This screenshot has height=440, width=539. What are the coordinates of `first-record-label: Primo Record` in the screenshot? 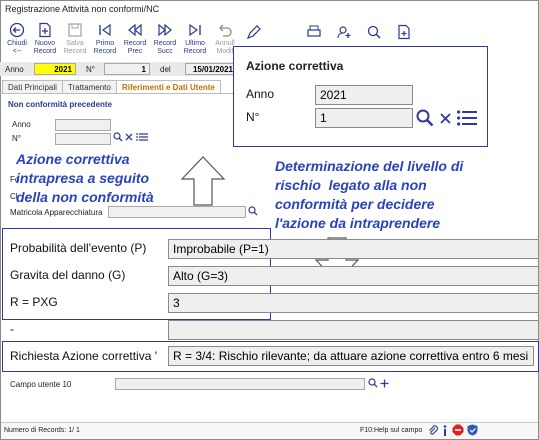 It's located at (105, 47).